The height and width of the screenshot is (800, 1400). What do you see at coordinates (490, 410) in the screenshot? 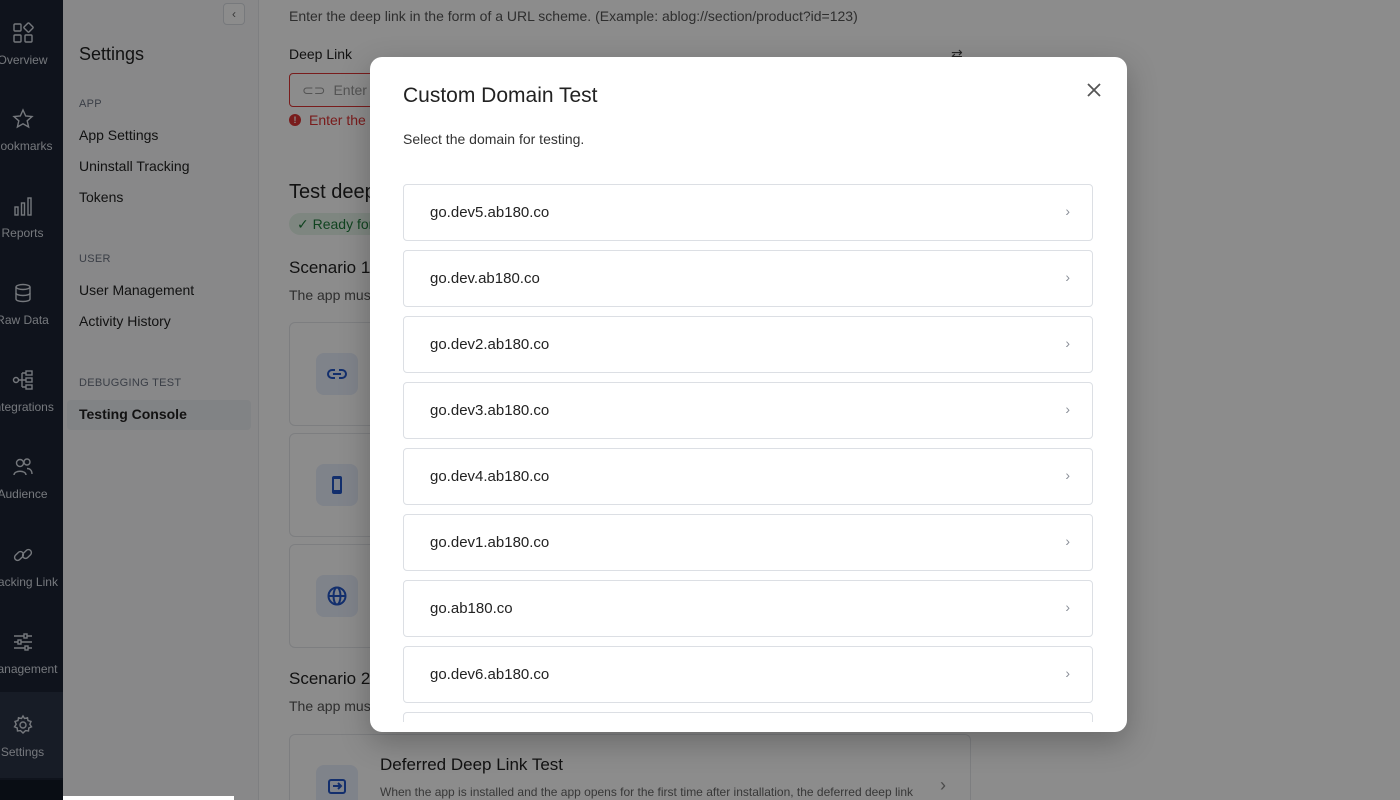
I see `domain-label: go.dev3.ab180.co` at bounding box center [490, 410].